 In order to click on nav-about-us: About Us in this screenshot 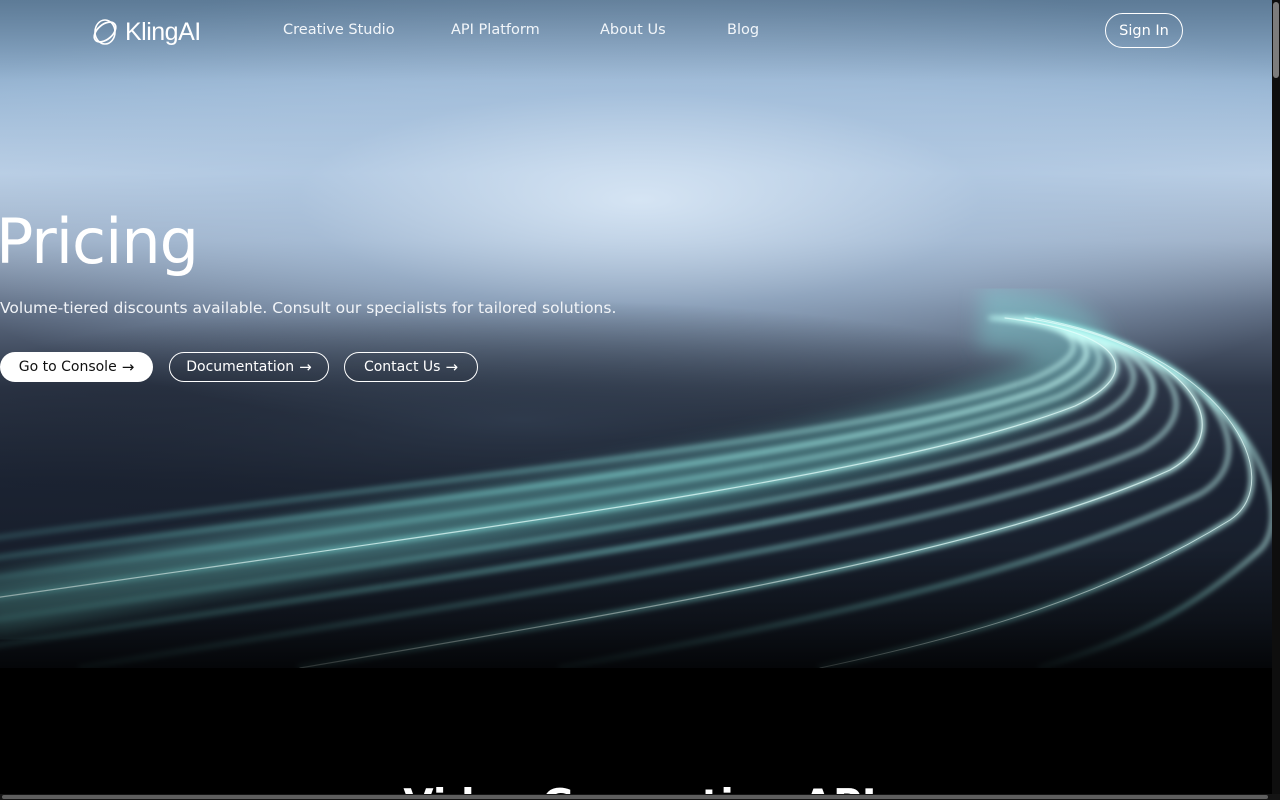, I will do `click(633, 30)`.